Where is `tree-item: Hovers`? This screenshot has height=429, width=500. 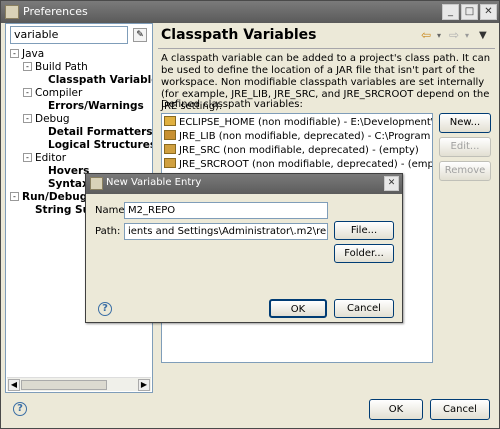 tree-item: Hovers is located at coordinates (68, 171).